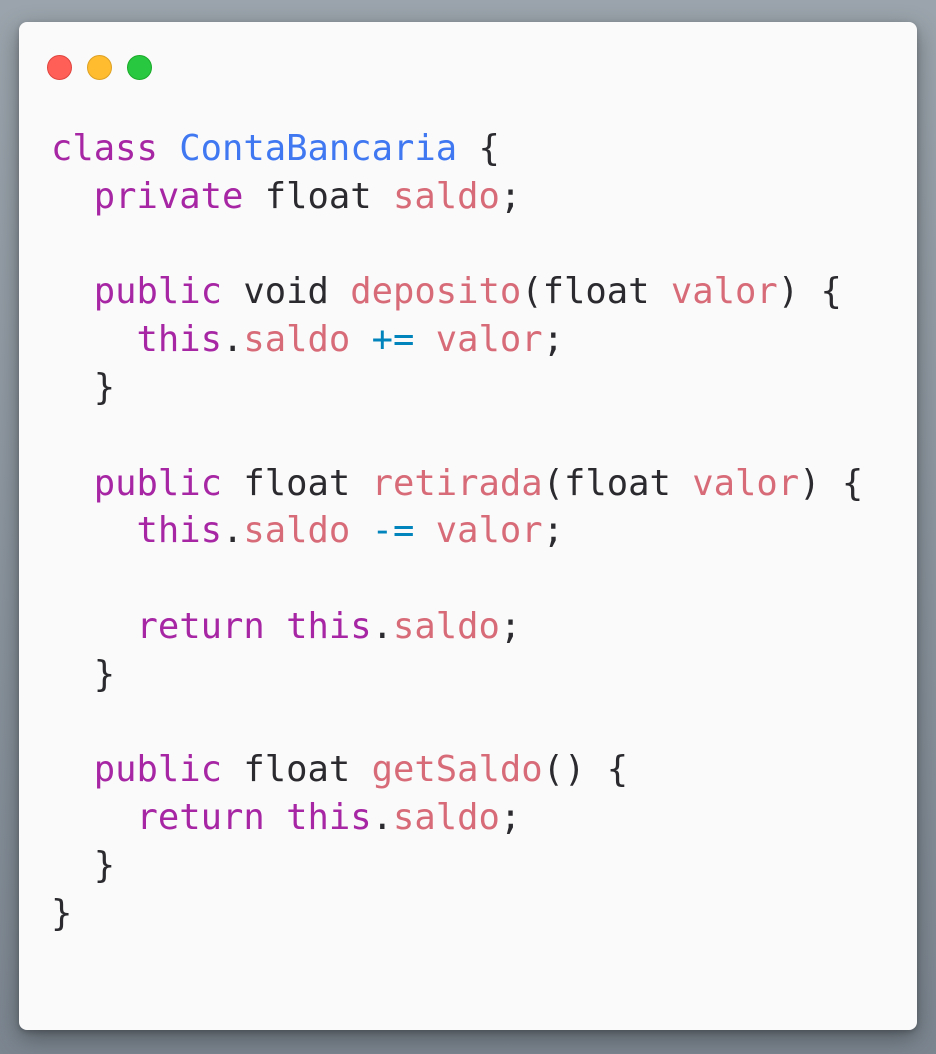  I want to click on code-line: this.saldo += valor;, so click(457, 340).